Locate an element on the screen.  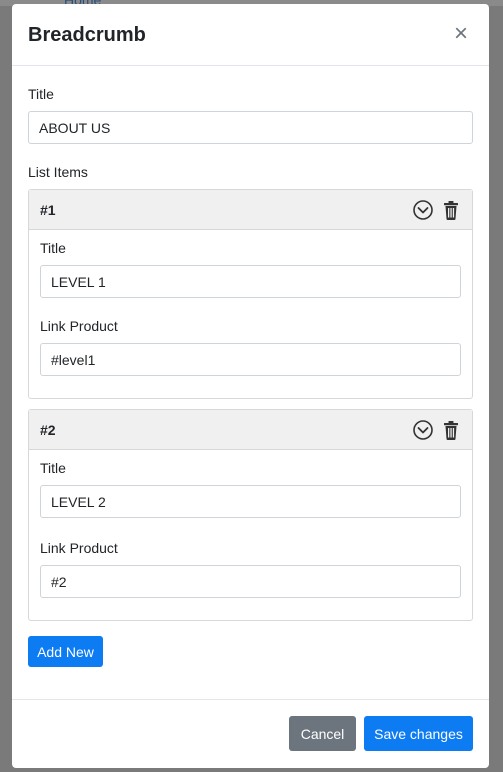
add-new-button: Add New is located at coordinates (65, 651).